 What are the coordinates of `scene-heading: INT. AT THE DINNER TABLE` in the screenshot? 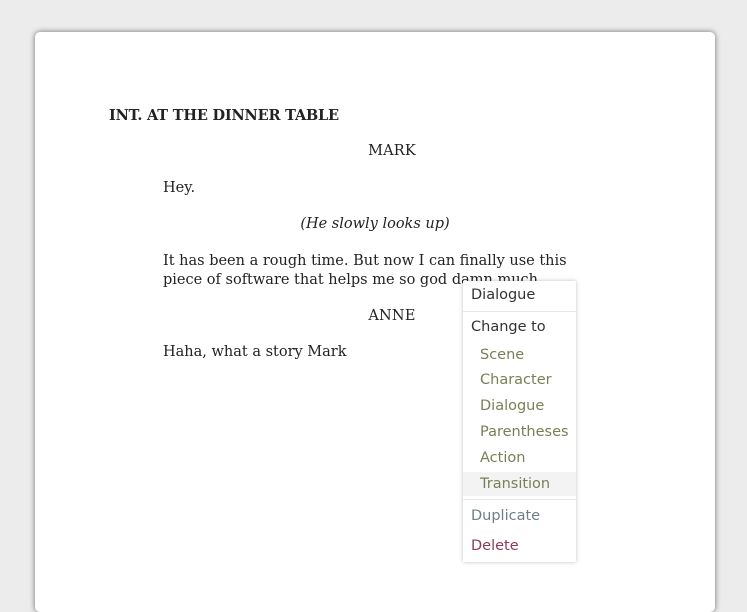 It's located at (224, 115).